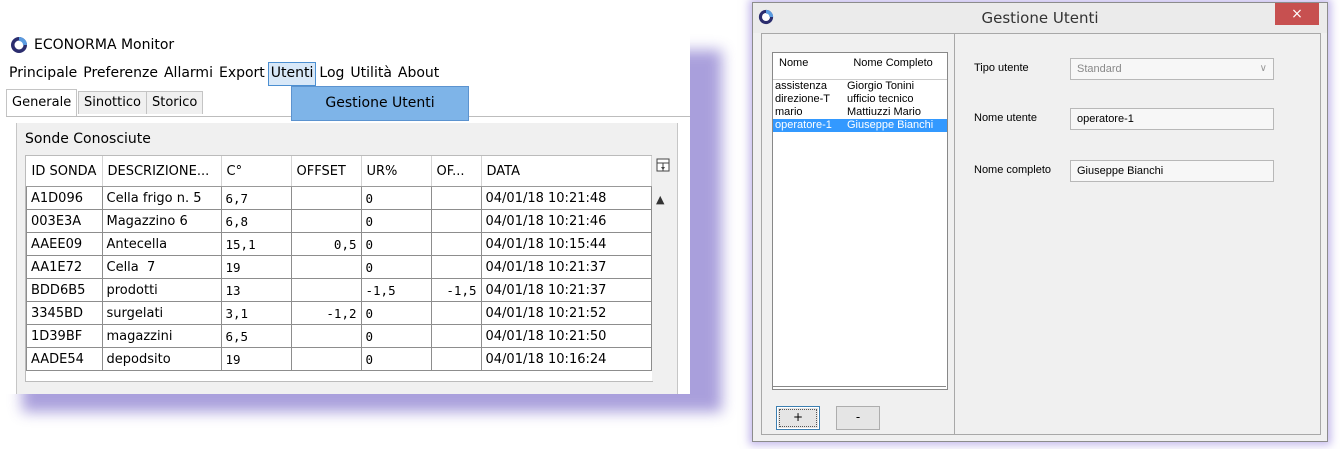 The height and width of the screenshot is (449, 1340). I want to click on close-button: ×, so click(1297, 14).